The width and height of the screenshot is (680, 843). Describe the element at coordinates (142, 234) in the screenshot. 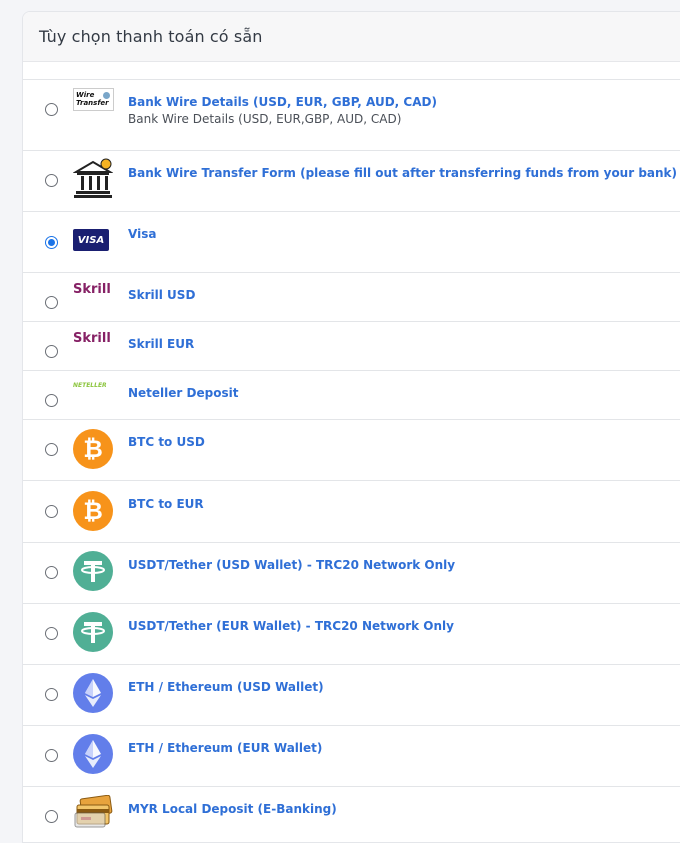

I see `payment-option-label: Visa` at that location.